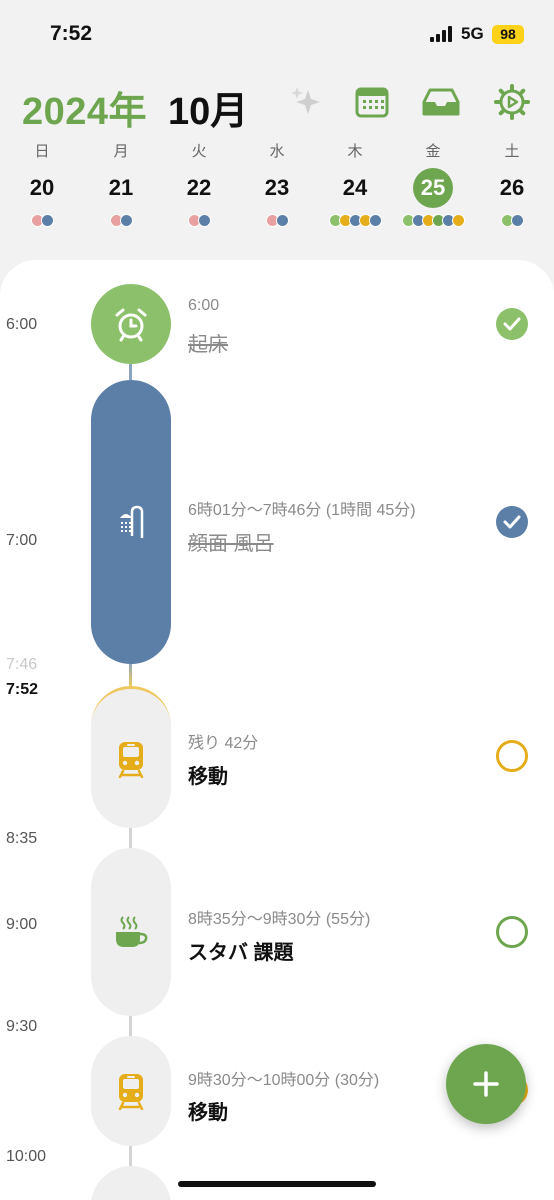 This screenshot has height=1200, width=554. I want to click on day-cell-23: 水 23, so click(277, 186).